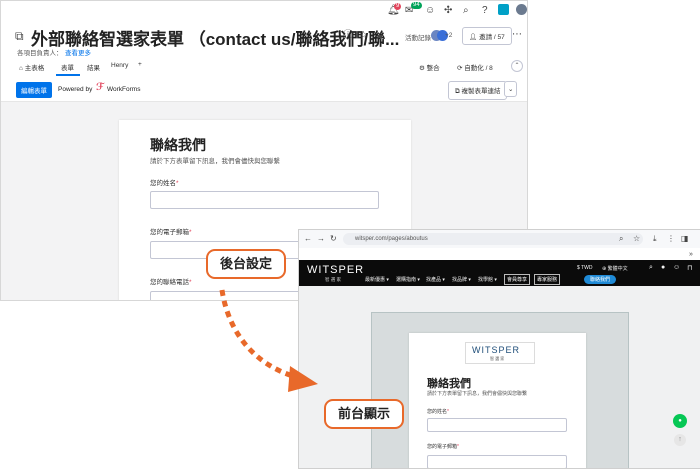 This screenshot has height=469, width=700. I want to click on arrow-head, so click(303, 379).